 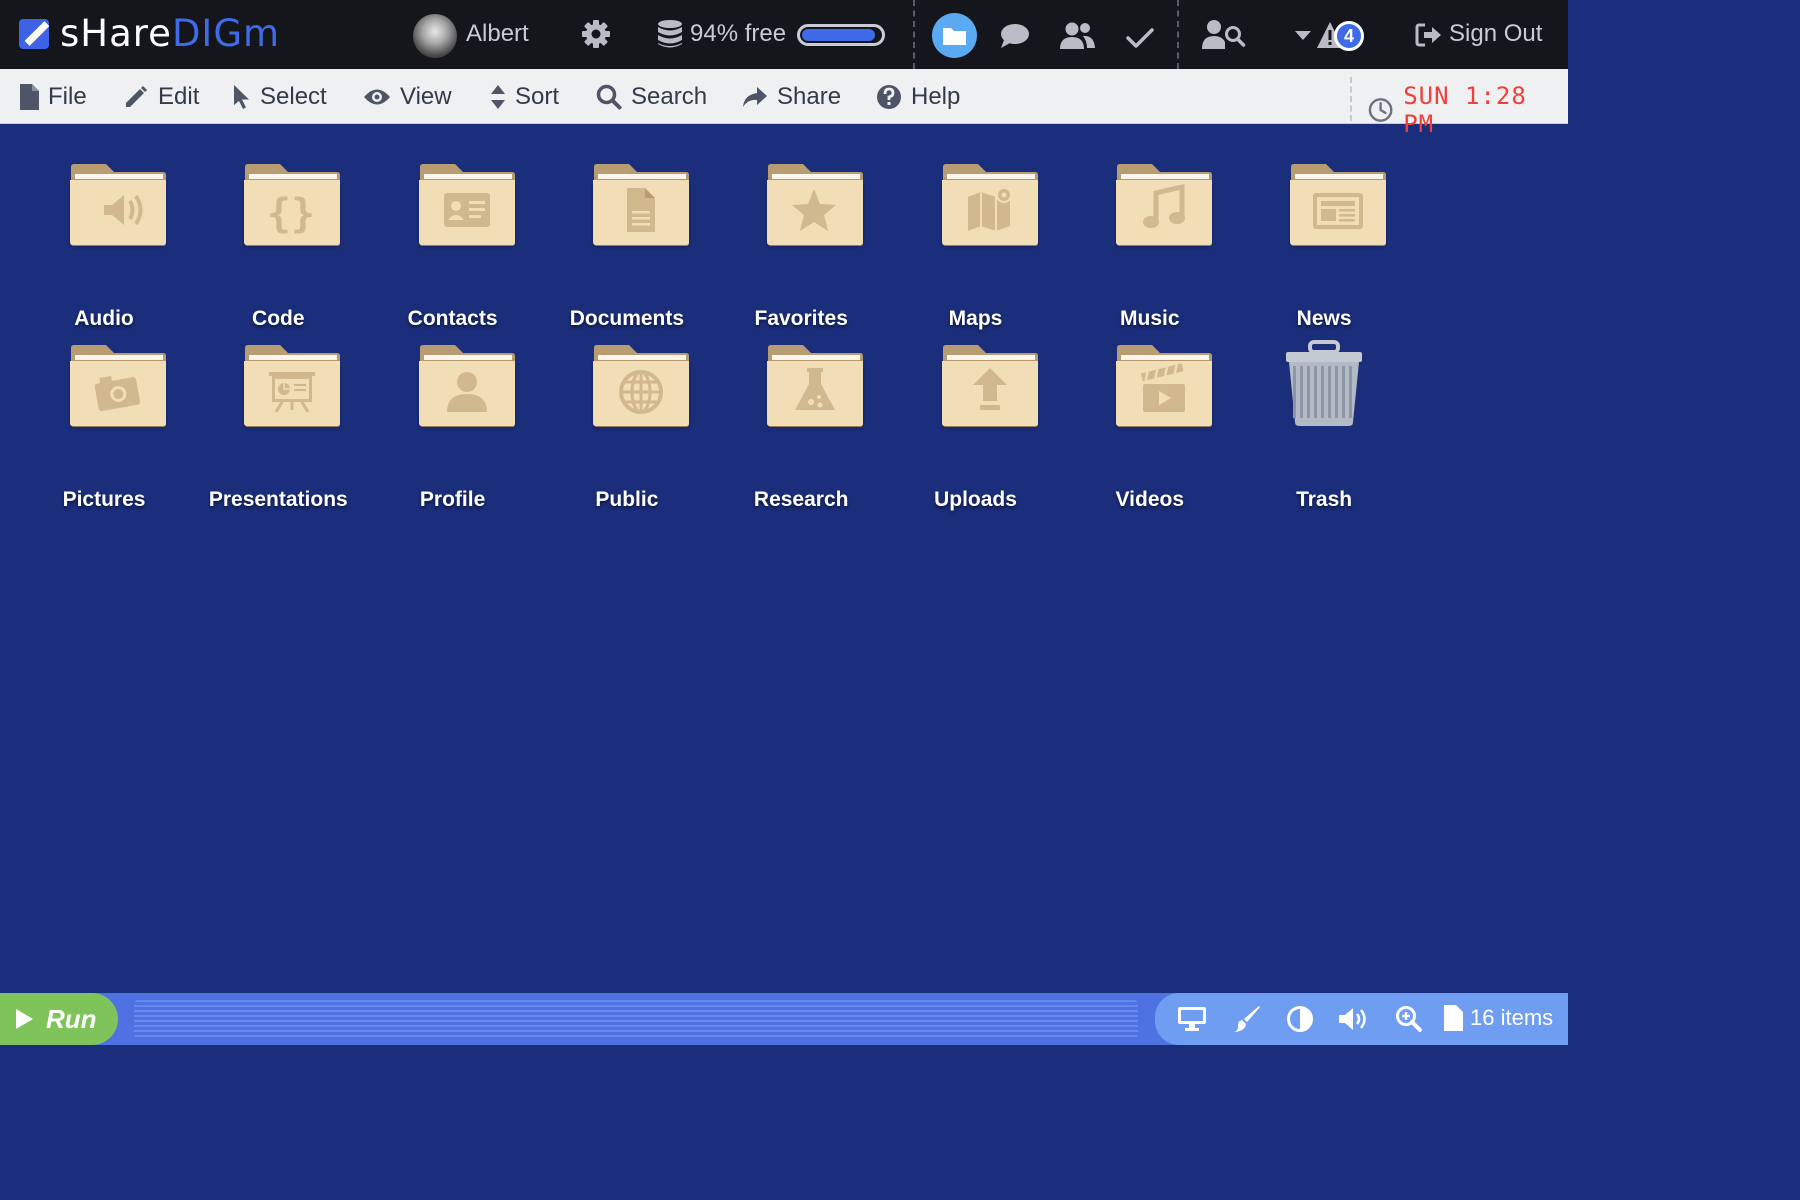 I want to click on menu-share: Share, so click(x=791, y=96).